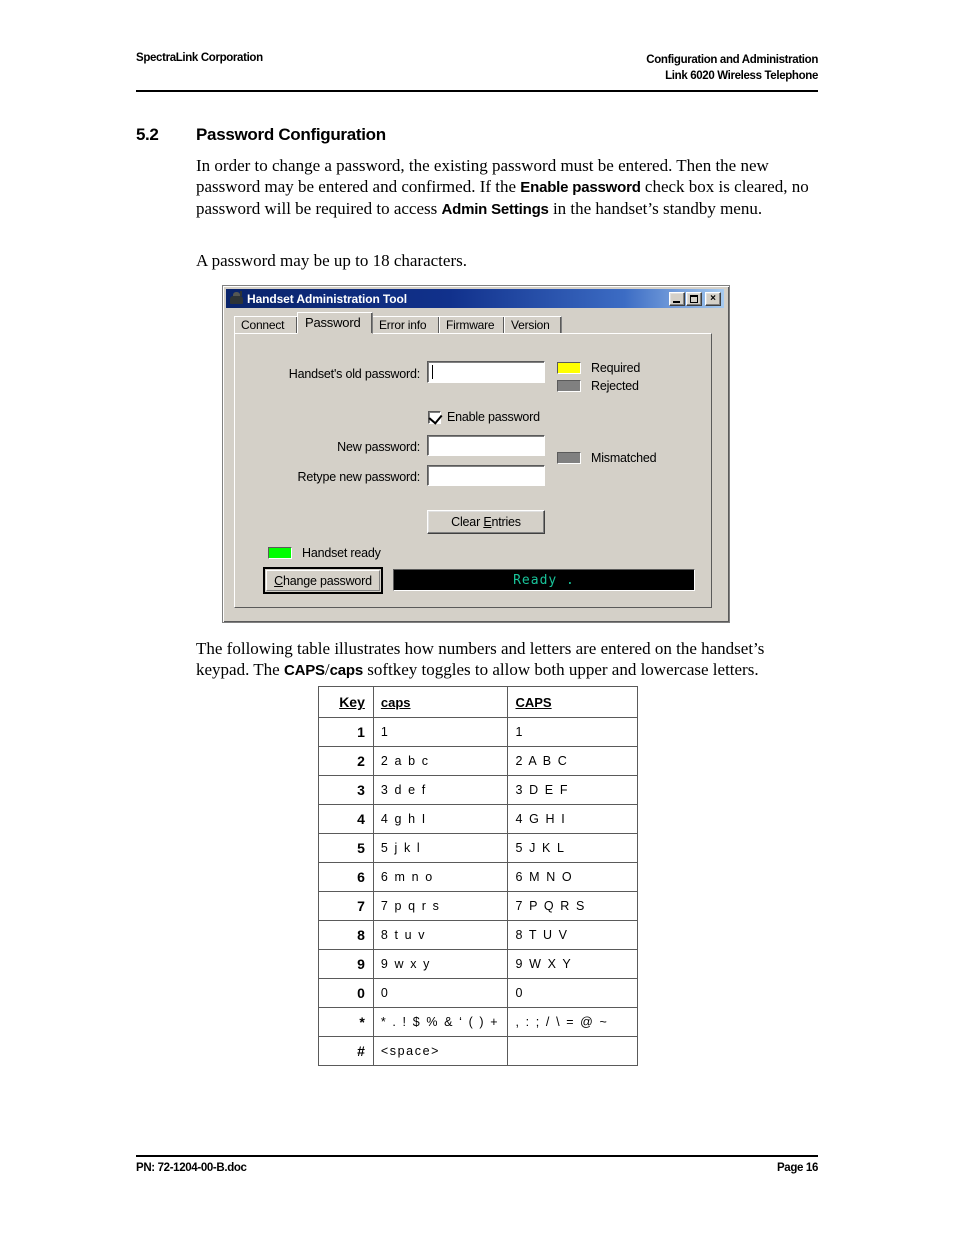 This screenshot has height=1235, width=954. I want to click on legend-label-rejected: Rejected, so click(615, 386).